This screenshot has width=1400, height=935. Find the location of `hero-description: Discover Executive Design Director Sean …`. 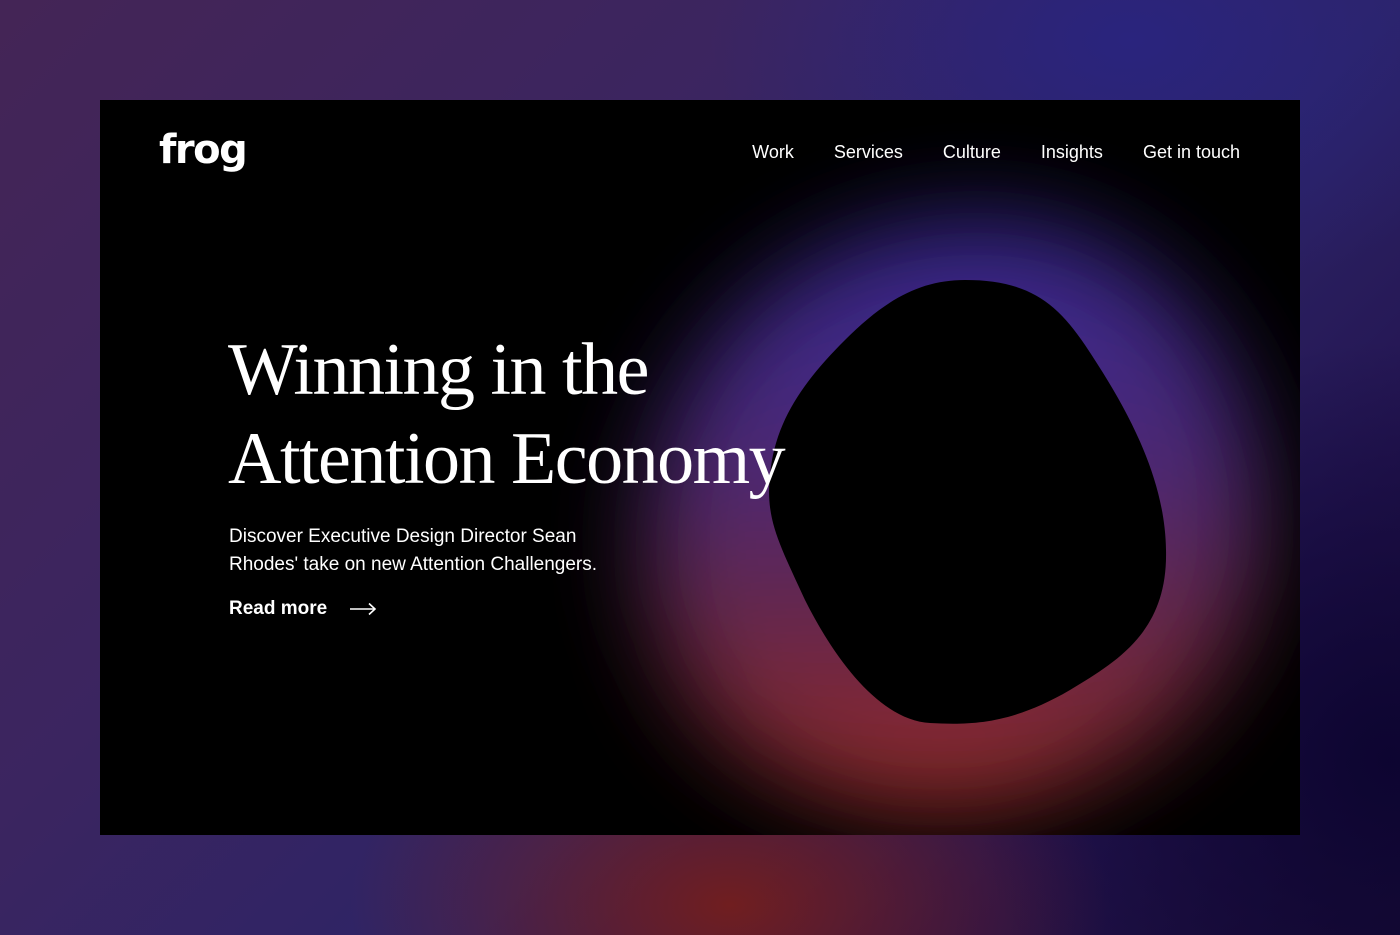

hero-description: Discover Executive Design Director Sean … is located at coordinates (413, 550).